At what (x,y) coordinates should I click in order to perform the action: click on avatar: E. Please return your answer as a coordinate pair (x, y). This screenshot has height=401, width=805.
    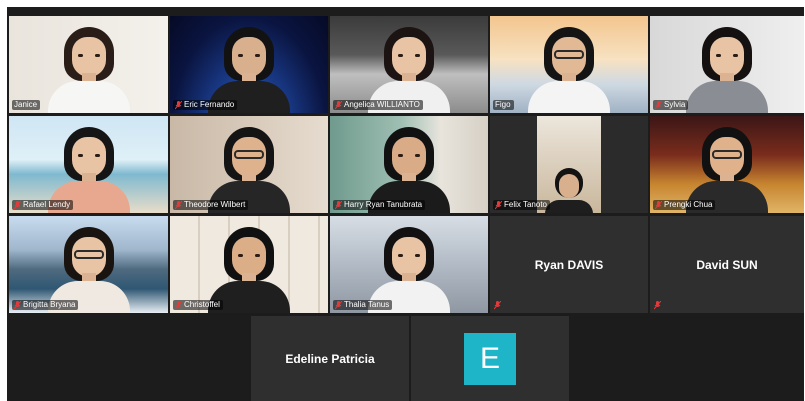
    Looking at the image, I should click on (490, 358).